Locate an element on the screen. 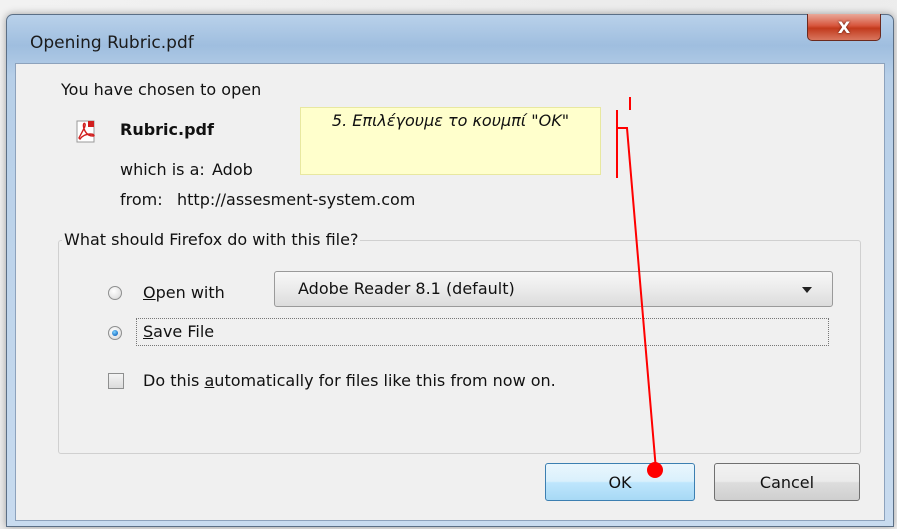 The width and height of the screenshot is (897, 529). close-icon: X is located at coordinates (844, 27).